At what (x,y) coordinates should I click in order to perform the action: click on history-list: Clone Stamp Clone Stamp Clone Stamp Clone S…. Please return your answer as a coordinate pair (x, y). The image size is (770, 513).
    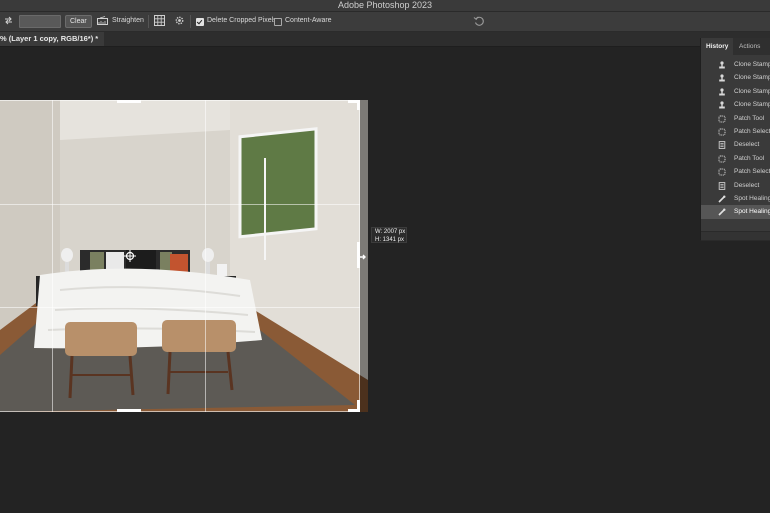
    Looking at the image, I should click on (735, 138).